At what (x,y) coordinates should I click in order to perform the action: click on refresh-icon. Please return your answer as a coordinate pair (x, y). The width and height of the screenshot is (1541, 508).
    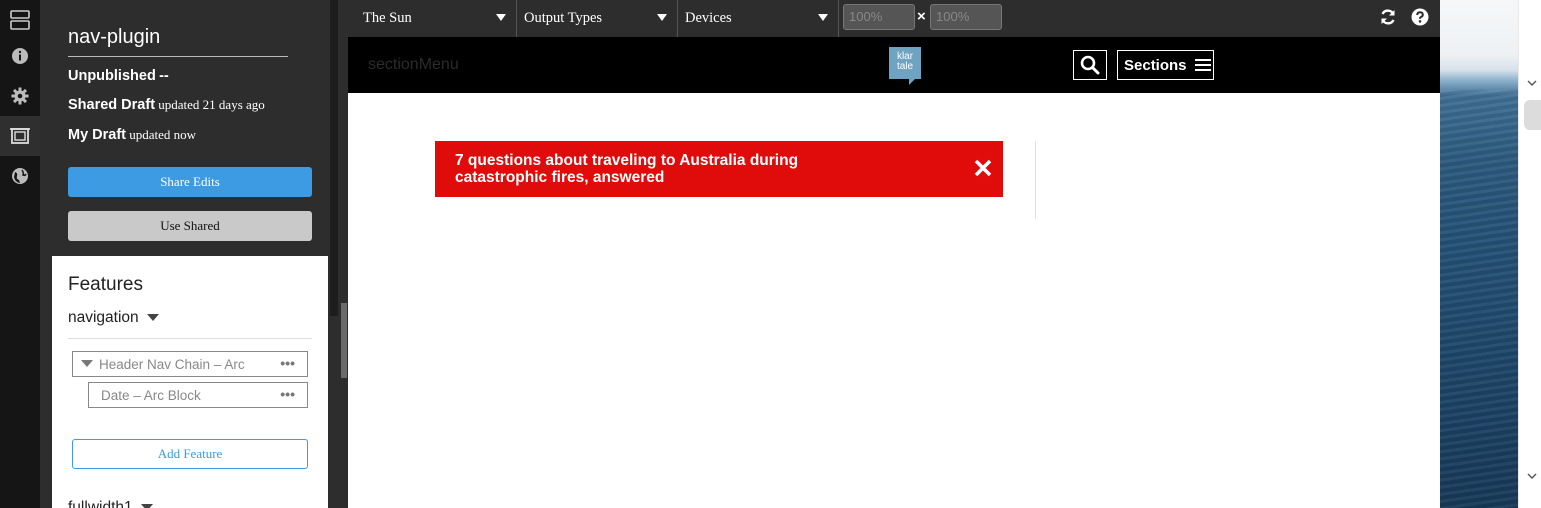
    Looking at the image, I should click on (1388, 17).